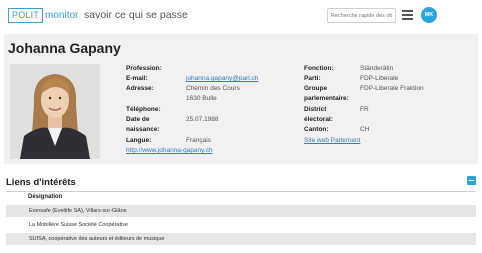  Describe the element at coordinates (471, 180) in the screenshot. I see `collapse-icon` at that location.